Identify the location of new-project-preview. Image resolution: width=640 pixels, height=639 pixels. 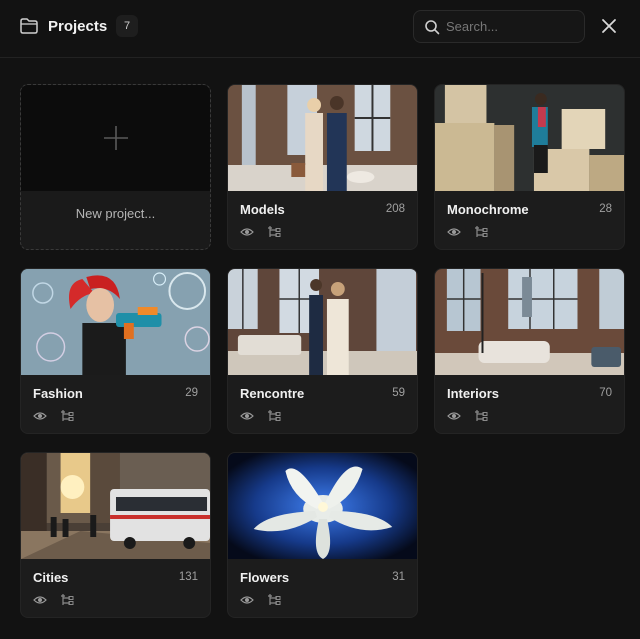
(115, 138).